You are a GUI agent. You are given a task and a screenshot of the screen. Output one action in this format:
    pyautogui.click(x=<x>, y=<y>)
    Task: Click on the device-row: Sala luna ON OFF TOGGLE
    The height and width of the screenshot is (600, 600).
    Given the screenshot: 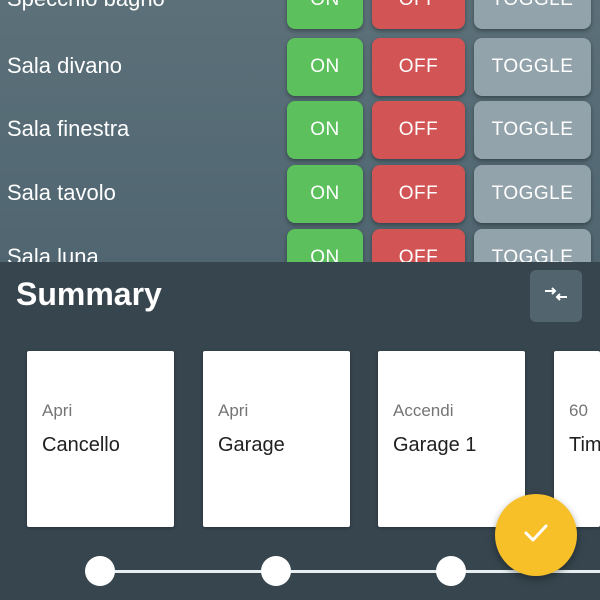 What is the action you would take?
    pyautogui.click(x=300, y=245)
    